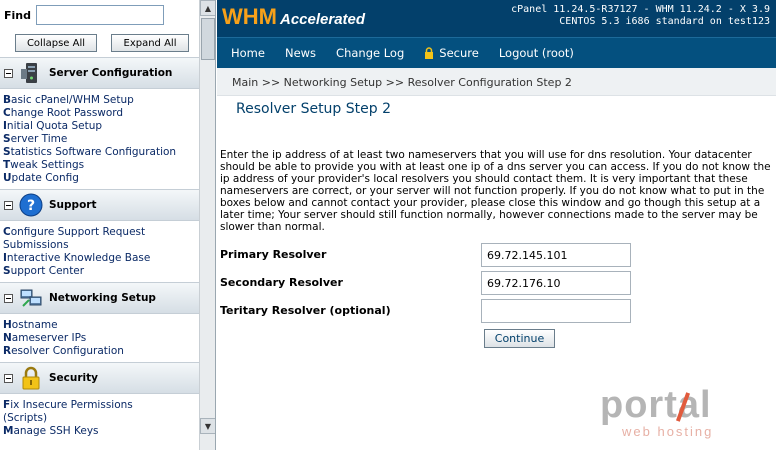  I want to click on server-info: CENTOS 5.3 i686 standard on test123, so click(664, 21).